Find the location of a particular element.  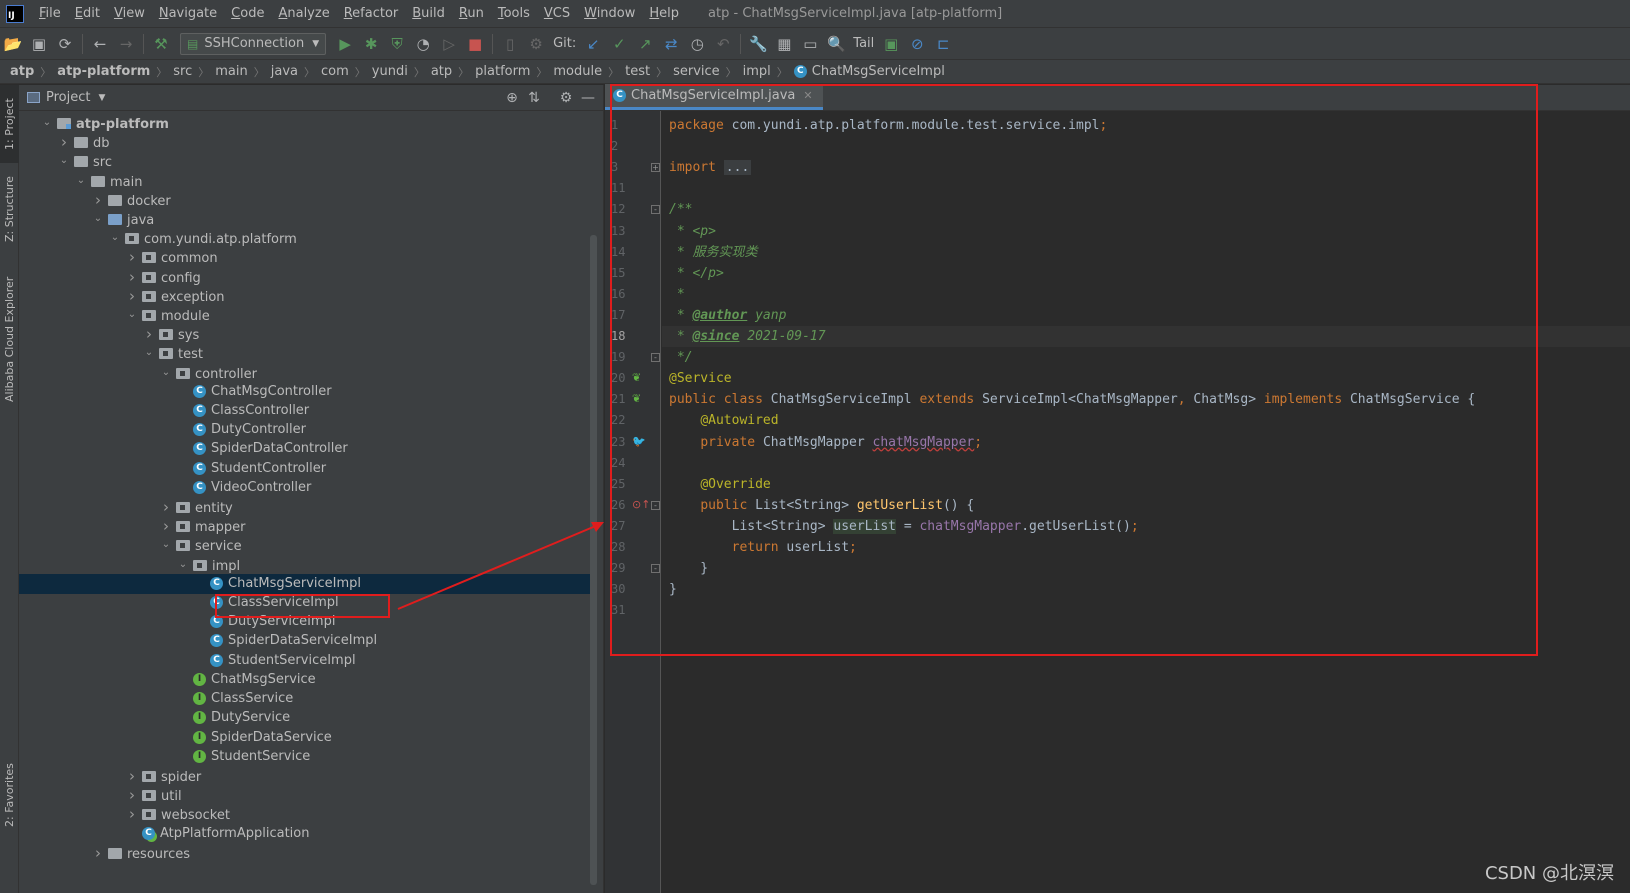

tree-item: C StudentServiceImpl is located at coordinates (307, 661).